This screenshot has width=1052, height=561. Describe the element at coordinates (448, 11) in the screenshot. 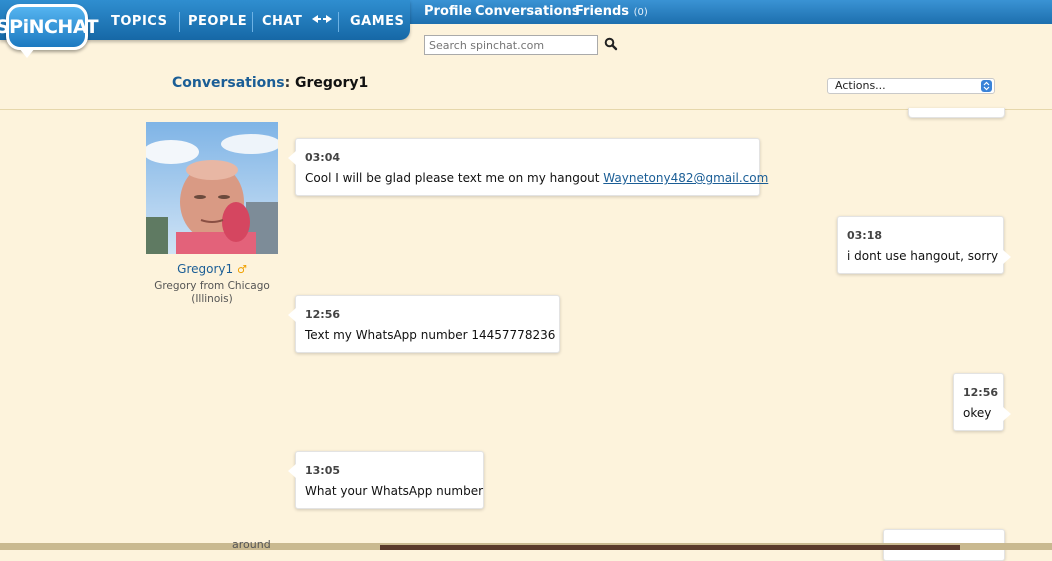

I see `profile-link: Profile` at that location.